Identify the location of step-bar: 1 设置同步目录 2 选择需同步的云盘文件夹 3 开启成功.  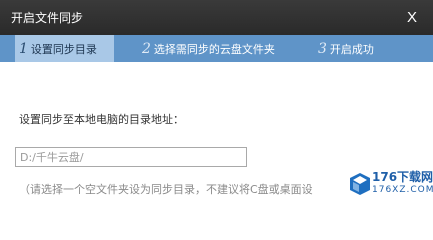
(216, 48).